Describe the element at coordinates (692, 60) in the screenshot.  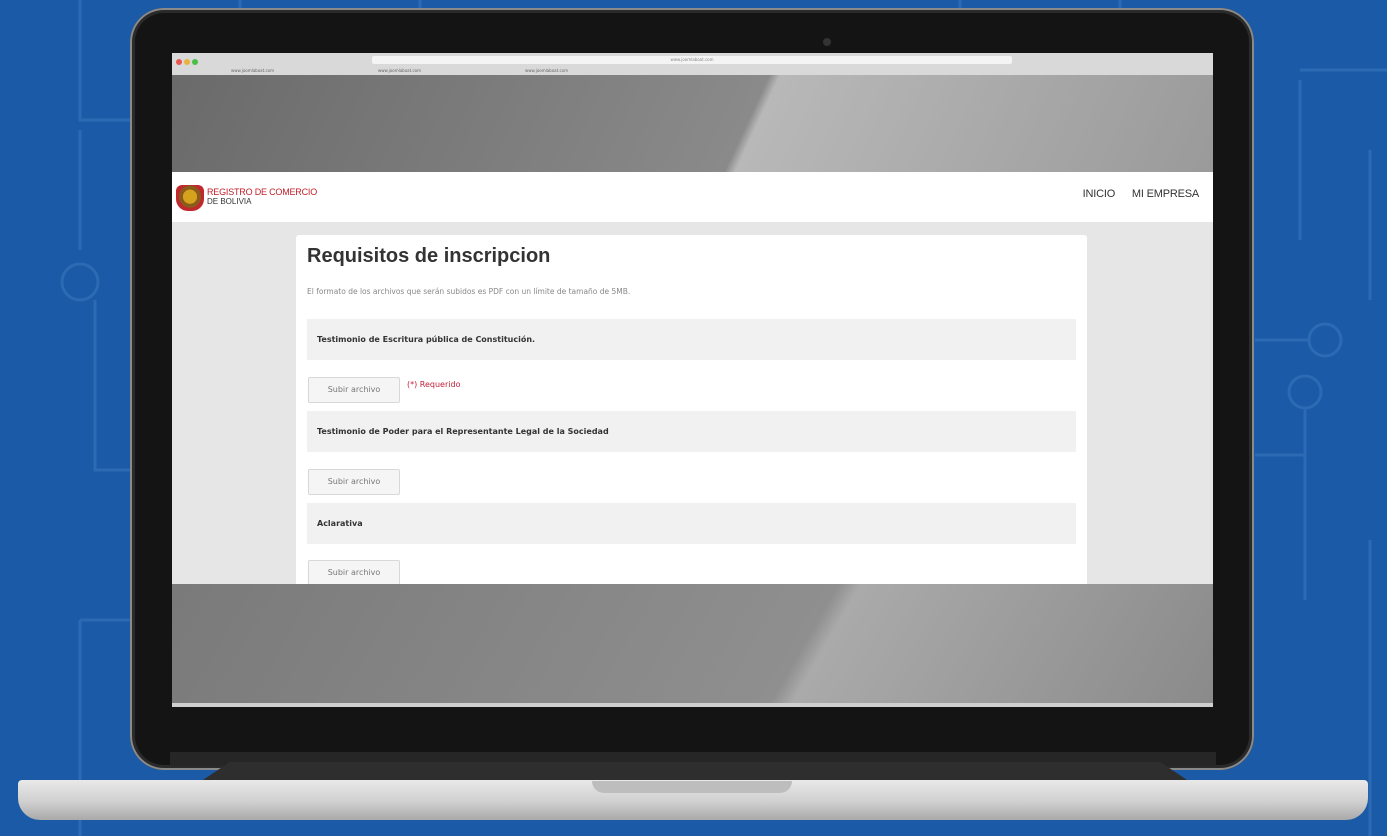
I see `address-bar: www.joomlaboat.com` at that location.